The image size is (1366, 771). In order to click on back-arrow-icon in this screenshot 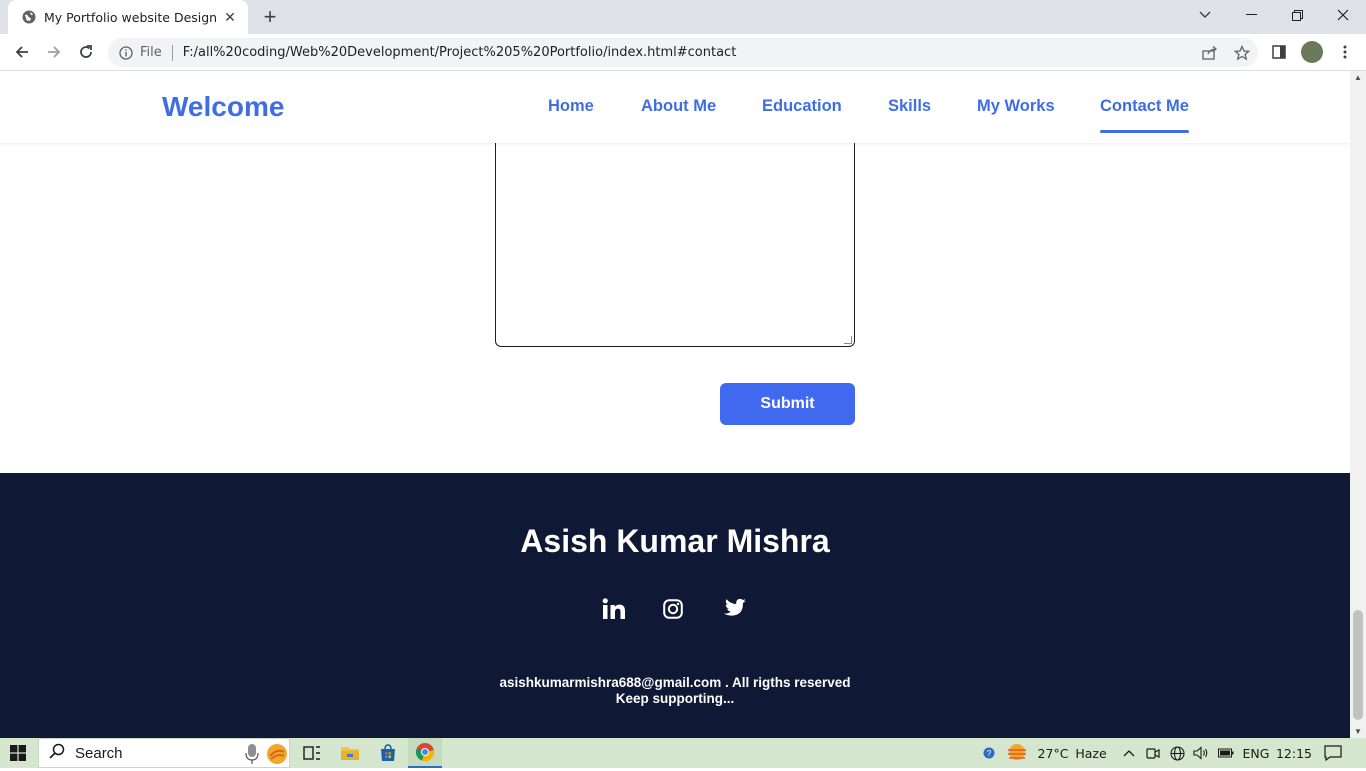, I will do `click(22, 52)`.